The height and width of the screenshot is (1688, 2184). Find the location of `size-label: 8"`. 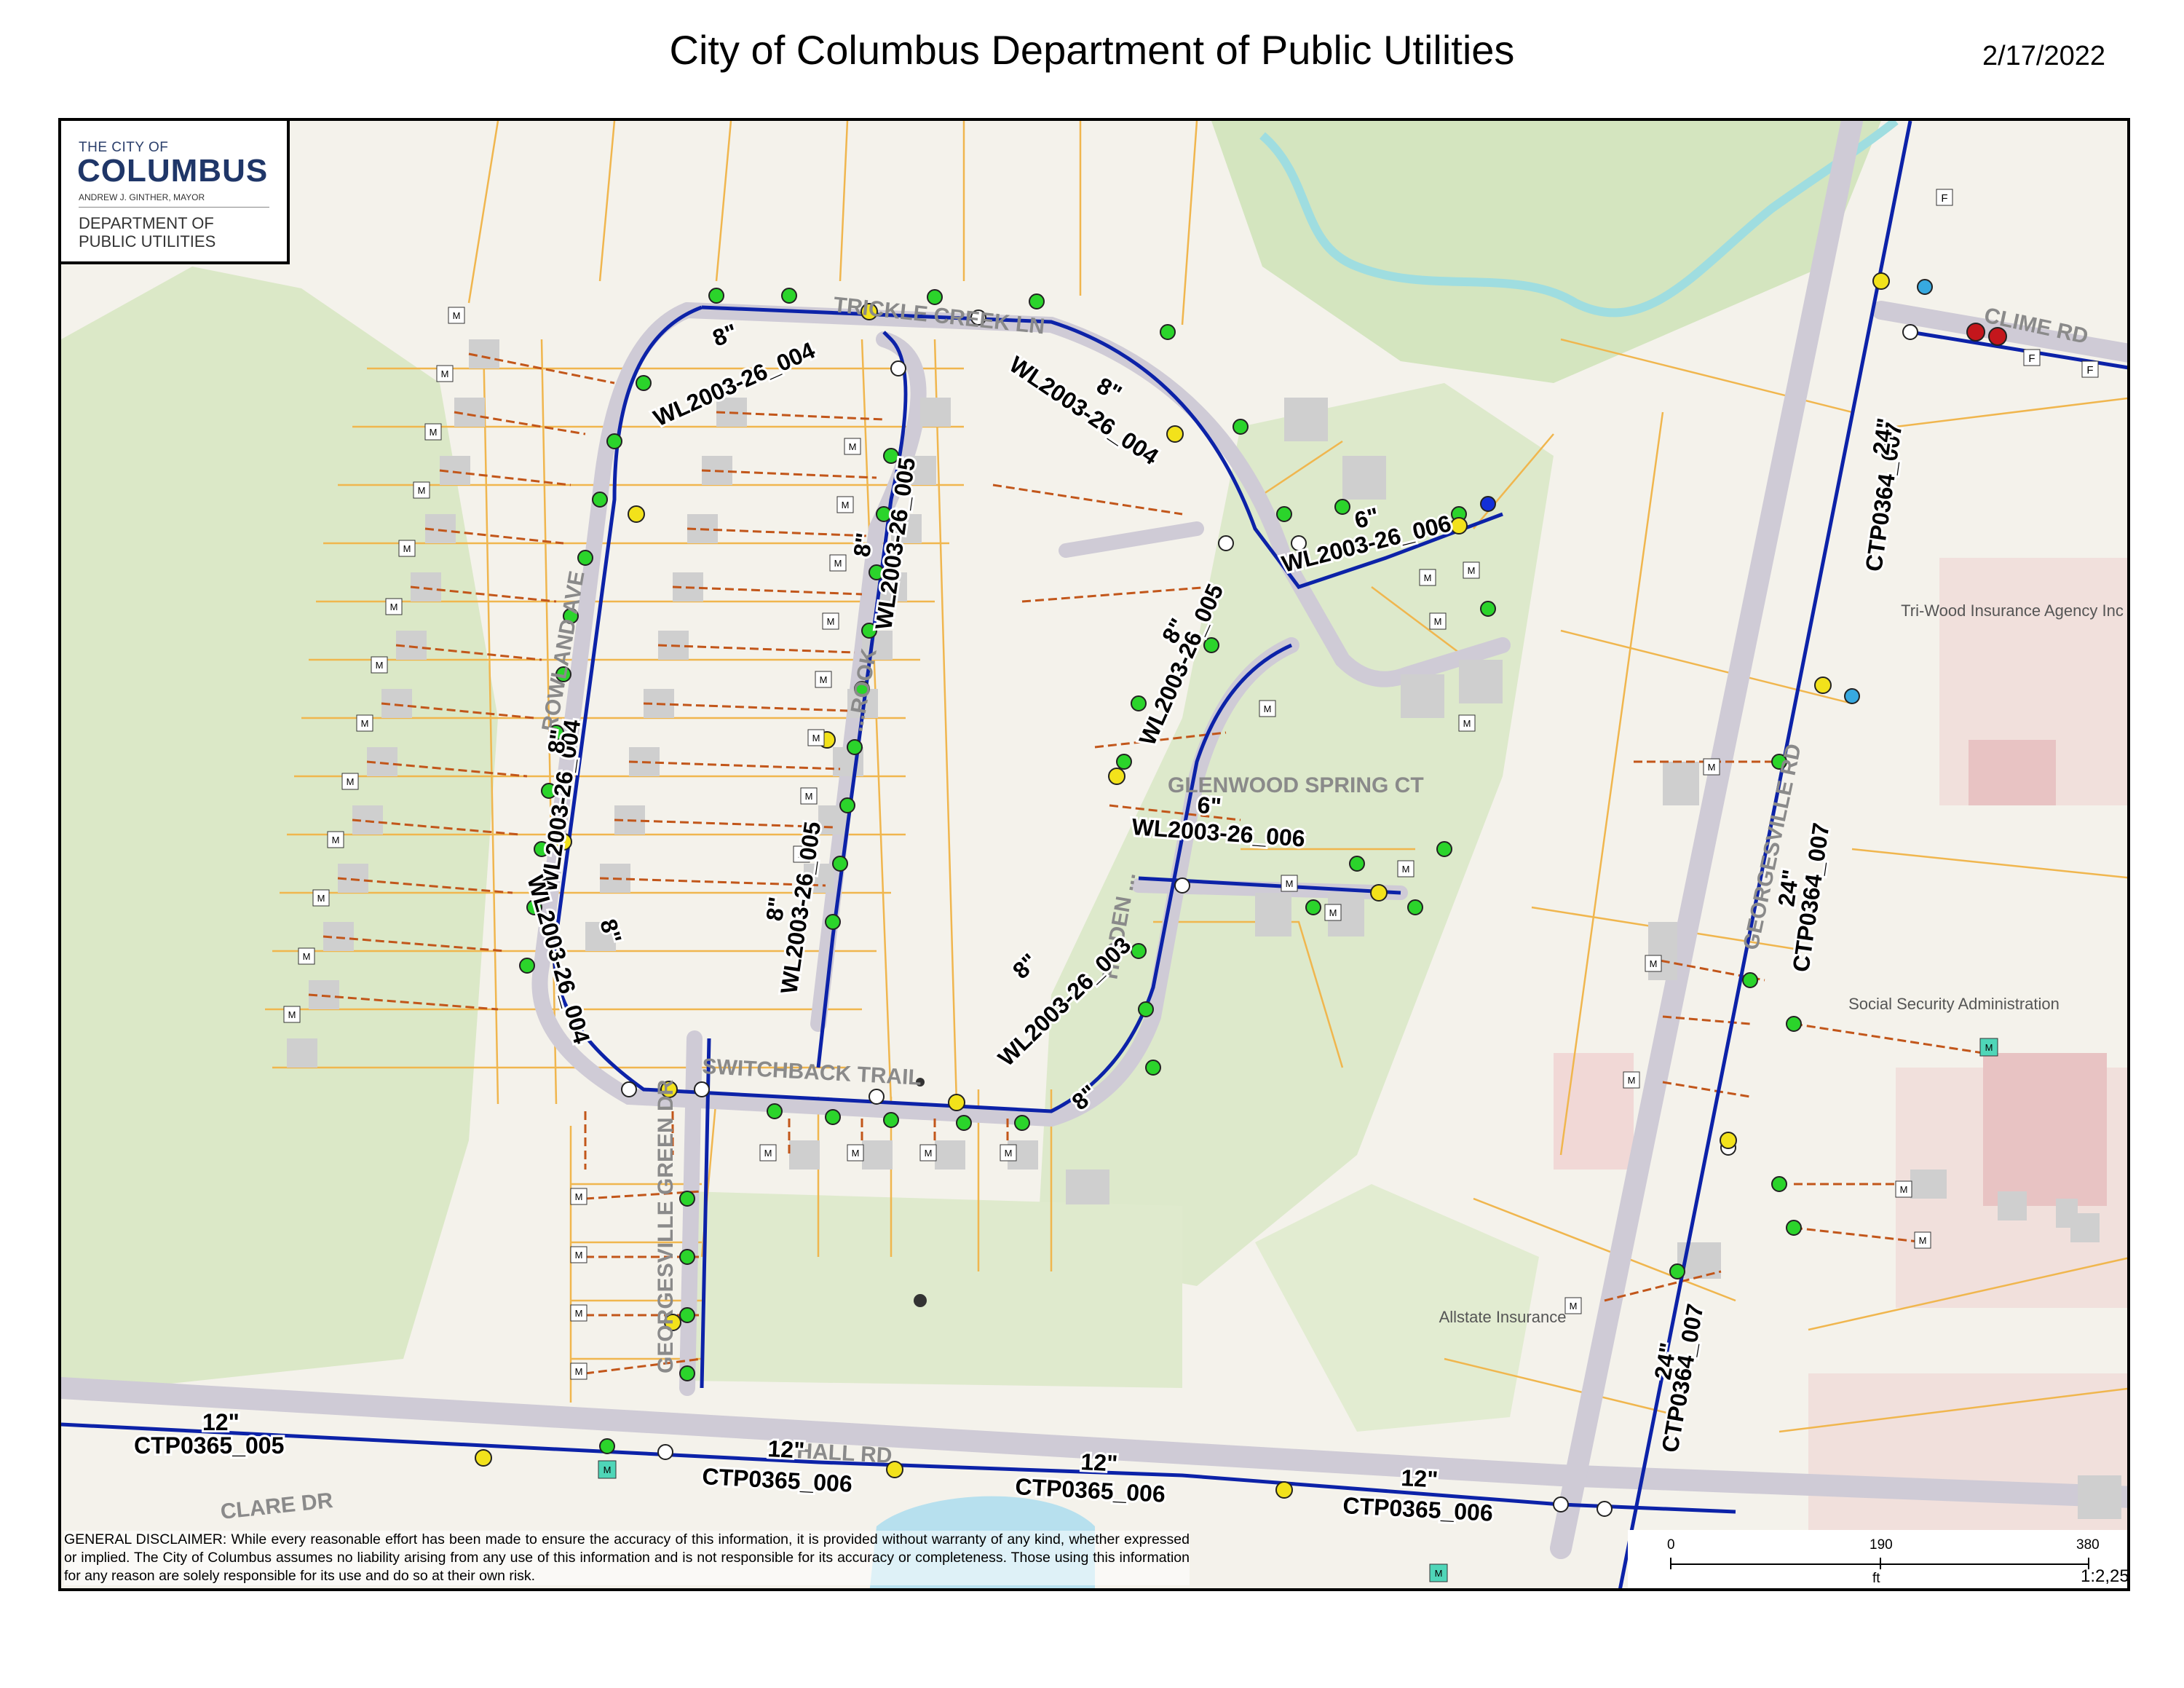

size-label: 8" is located at coordinates (775, 909).